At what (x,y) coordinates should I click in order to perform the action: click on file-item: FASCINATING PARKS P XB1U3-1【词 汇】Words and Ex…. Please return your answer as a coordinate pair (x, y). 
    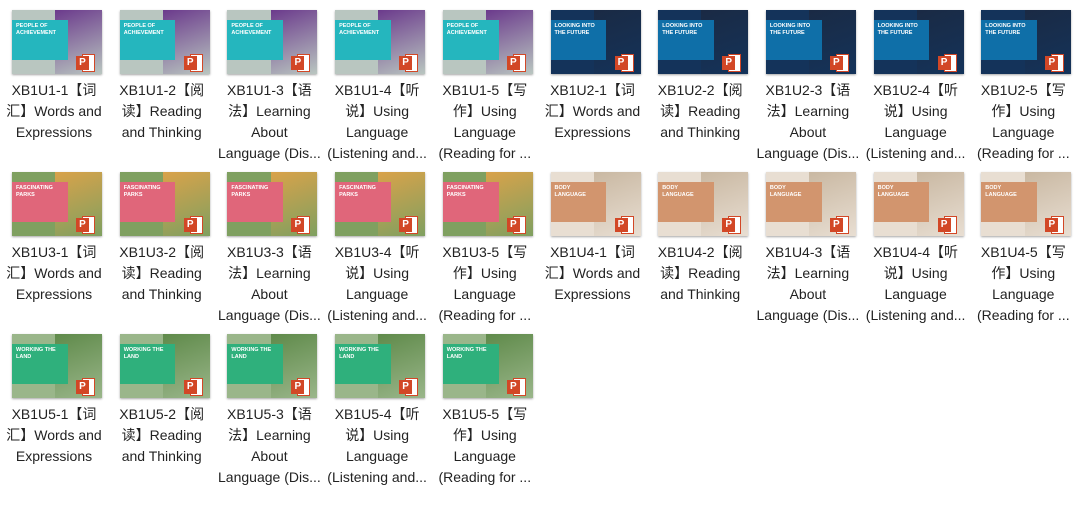
    Looking at the image, I should click on (53, 242).